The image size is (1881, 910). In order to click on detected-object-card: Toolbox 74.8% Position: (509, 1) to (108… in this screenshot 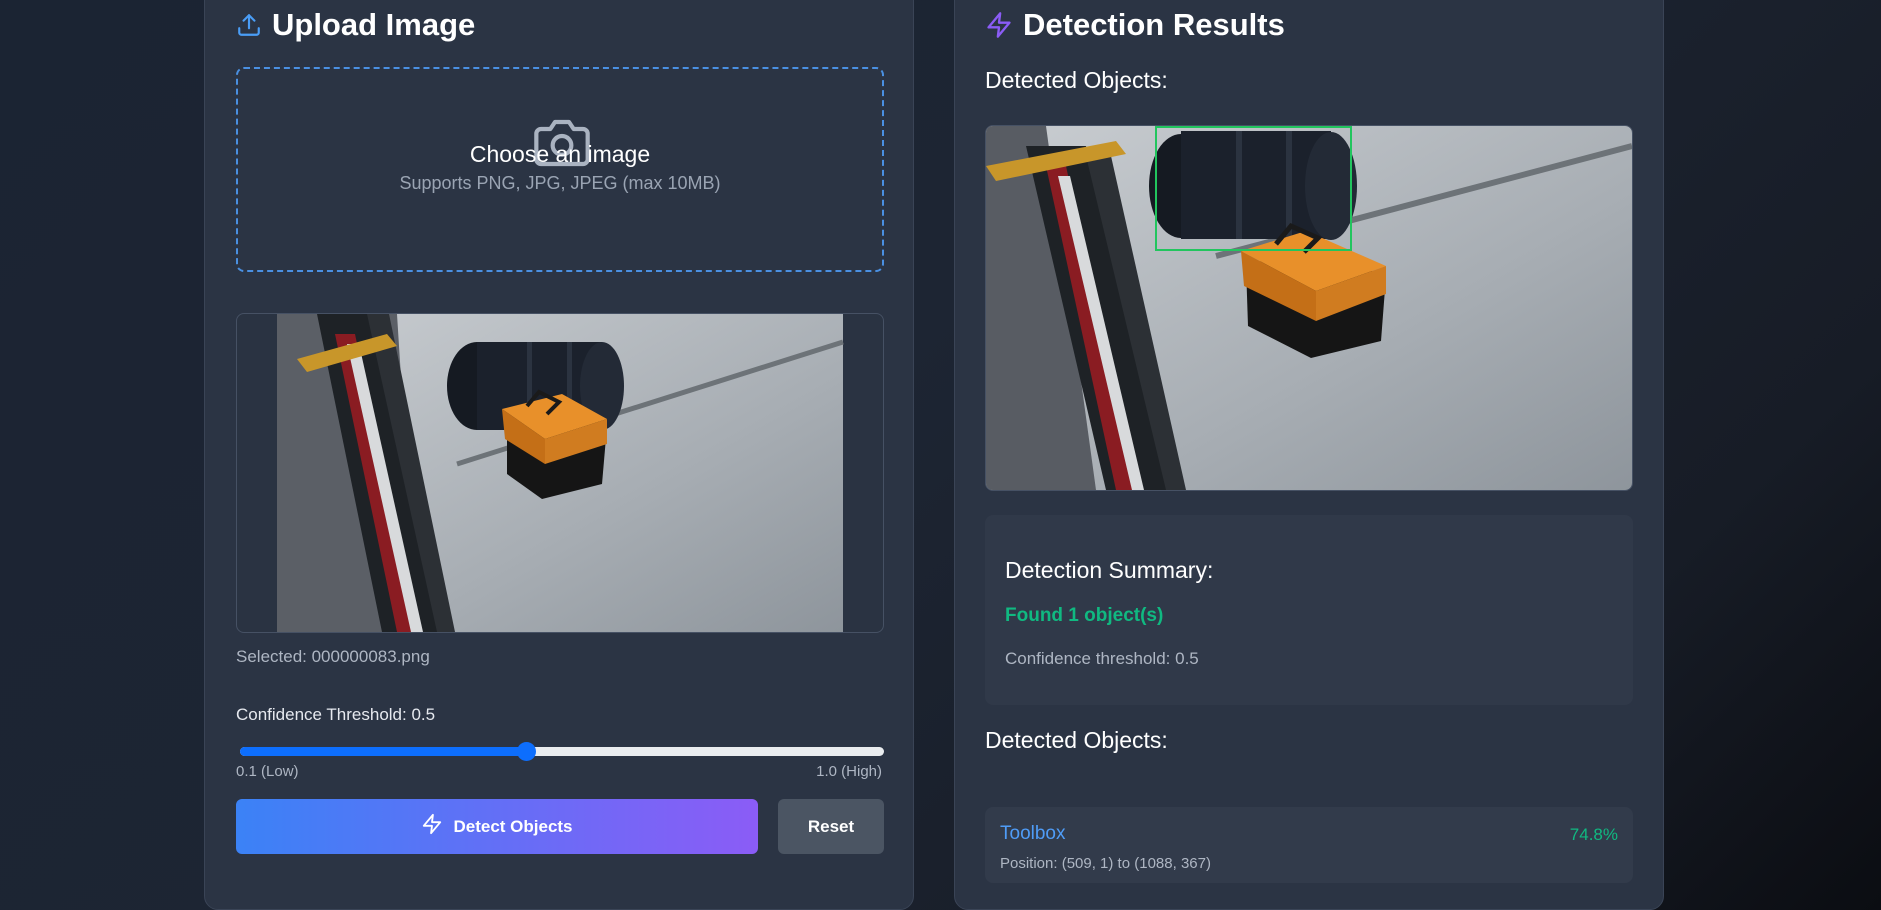, I will do `click(1309, 845)`.